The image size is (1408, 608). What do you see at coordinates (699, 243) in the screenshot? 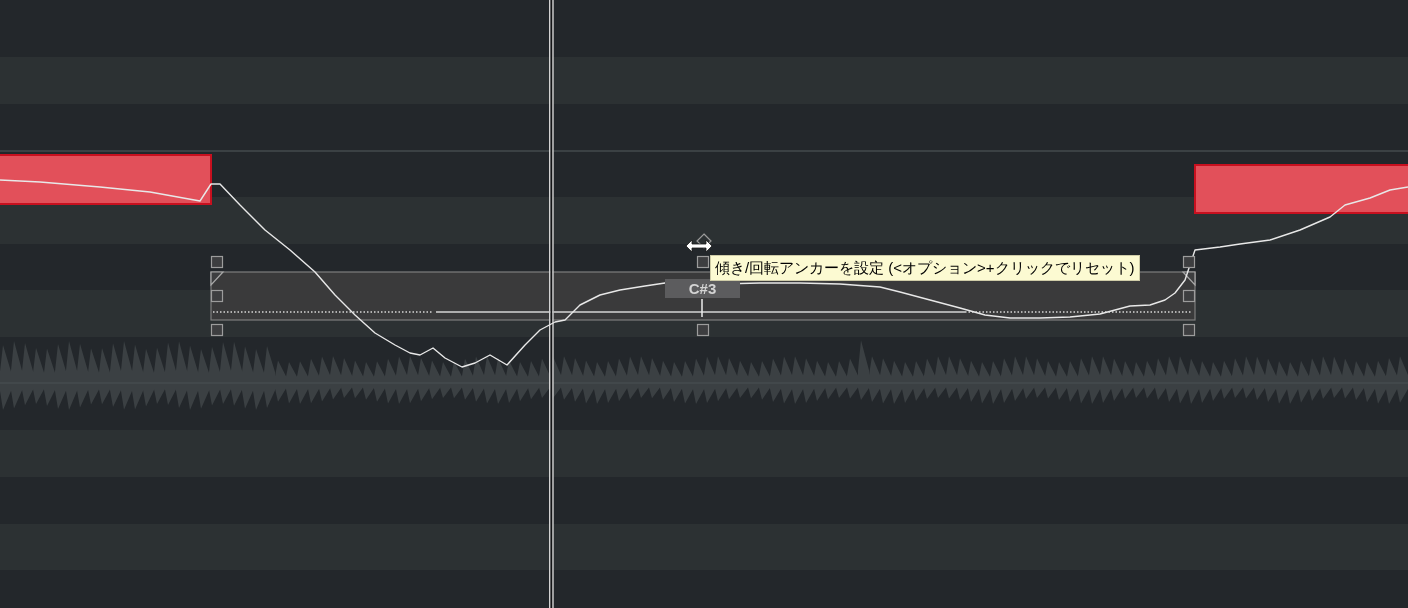
I see `double-arrow-cursor-icon` at bounding box center [699, 243].